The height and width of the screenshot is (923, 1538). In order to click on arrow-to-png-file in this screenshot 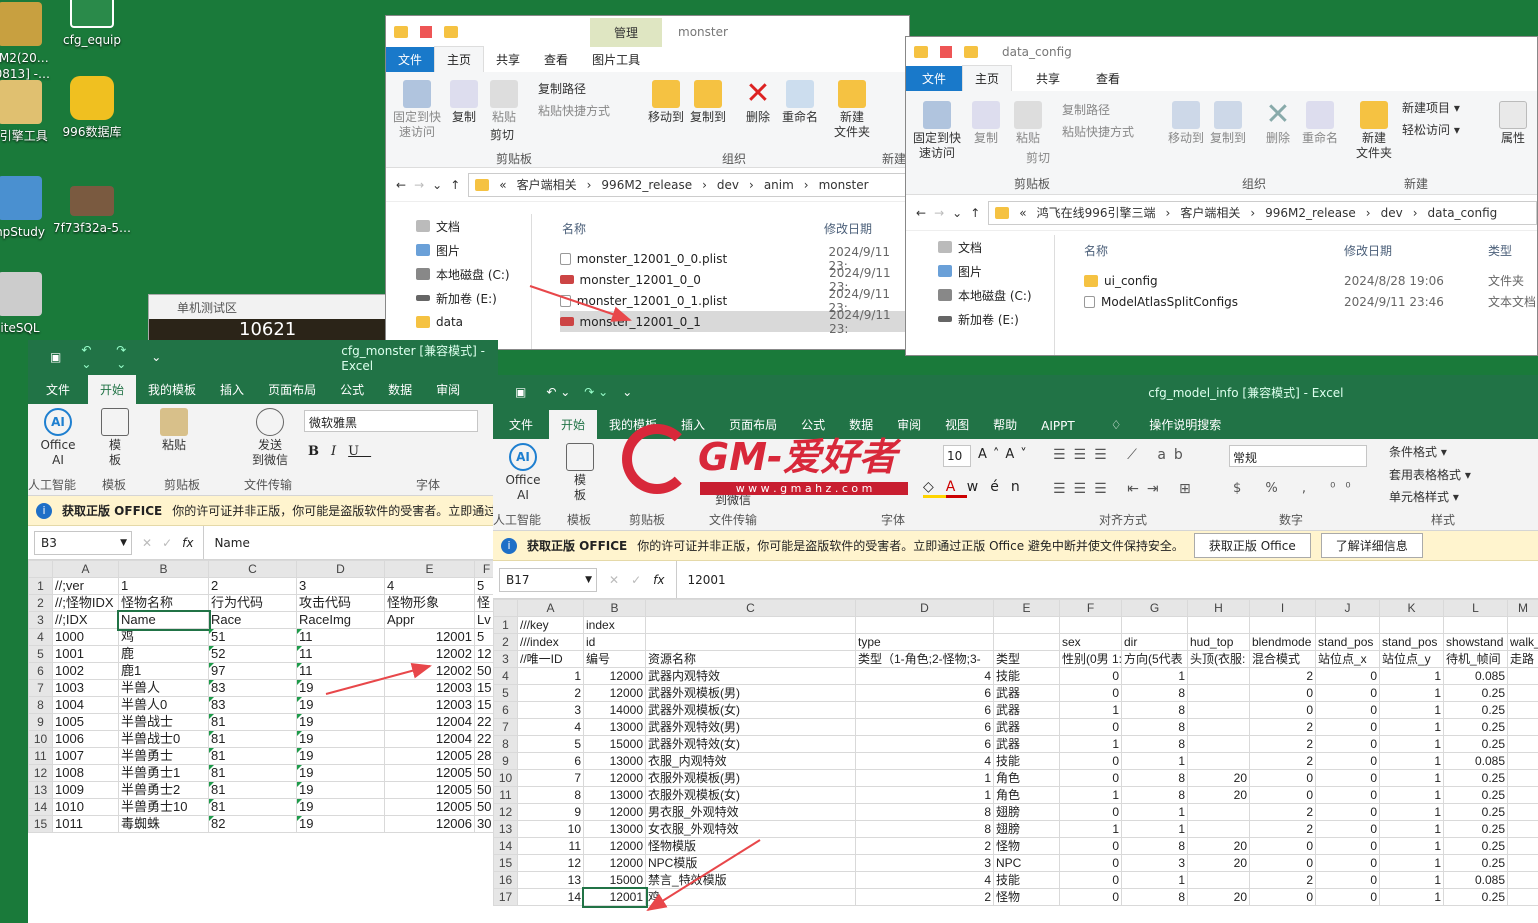, I will do `click(580, 303)`.